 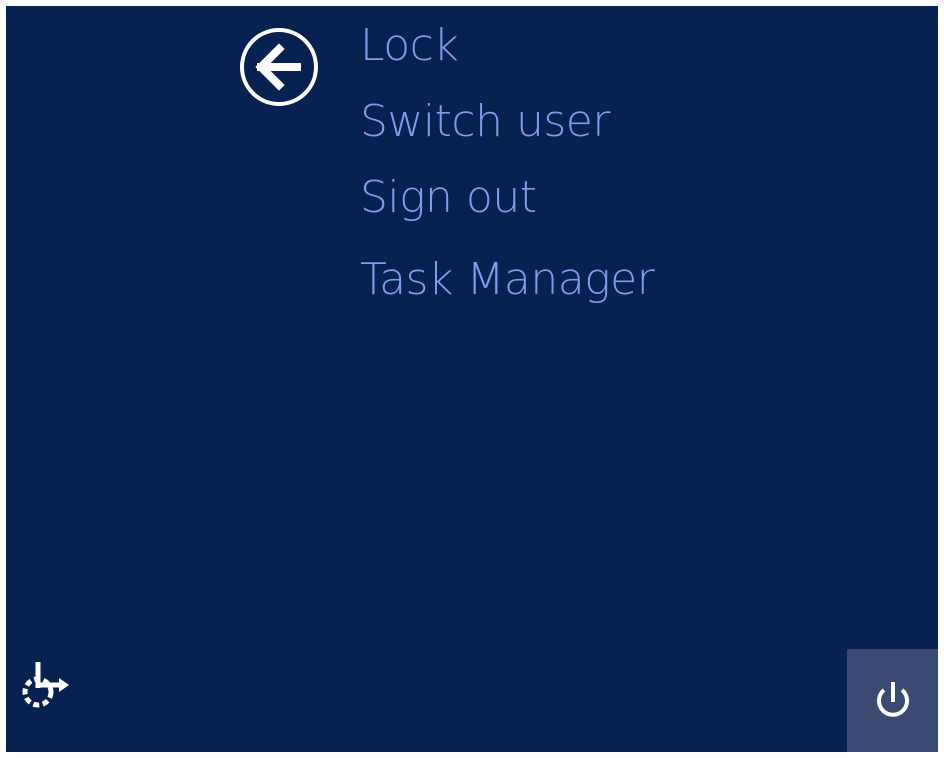 I want to click on back-button, so click(x=279, y=67).